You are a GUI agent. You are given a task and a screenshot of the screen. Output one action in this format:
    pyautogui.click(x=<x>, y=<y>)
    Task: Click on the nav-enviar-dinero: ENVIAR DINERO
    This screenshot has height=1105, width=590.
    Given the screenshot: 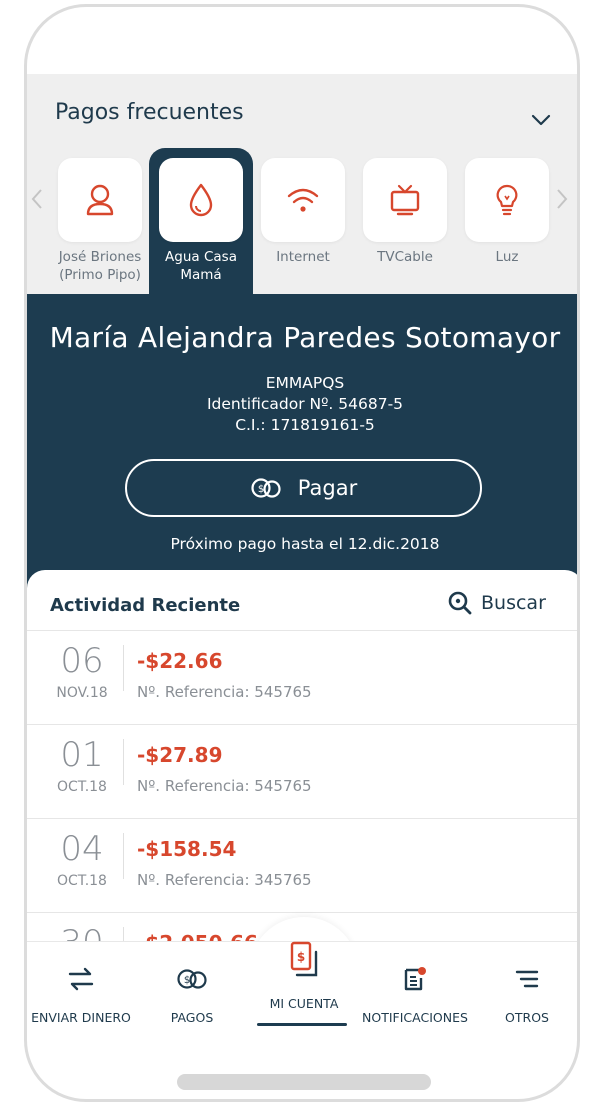 What is the action you would take?
    pyautogui.click(x=81, y=983)
    